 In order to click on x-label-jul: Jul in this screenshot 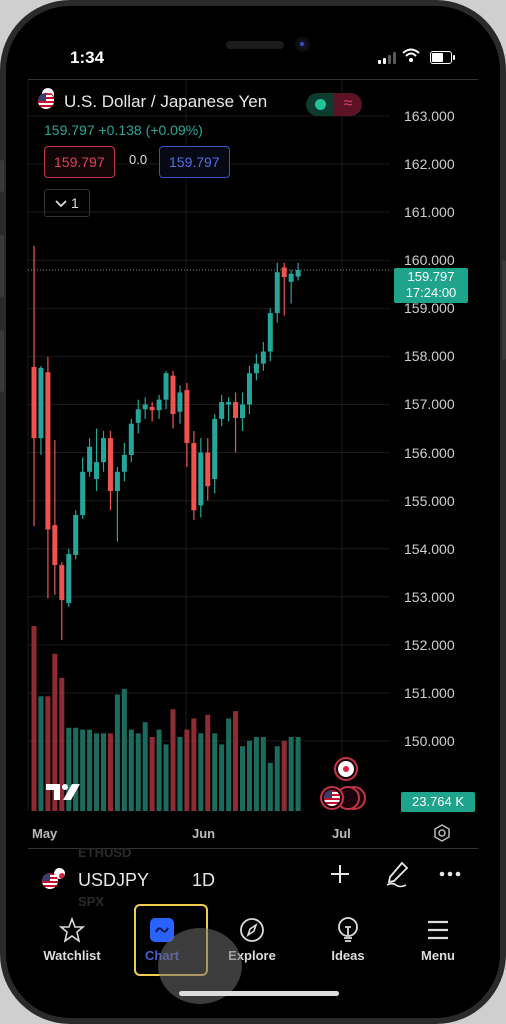, I will do `click(341, 833)`.